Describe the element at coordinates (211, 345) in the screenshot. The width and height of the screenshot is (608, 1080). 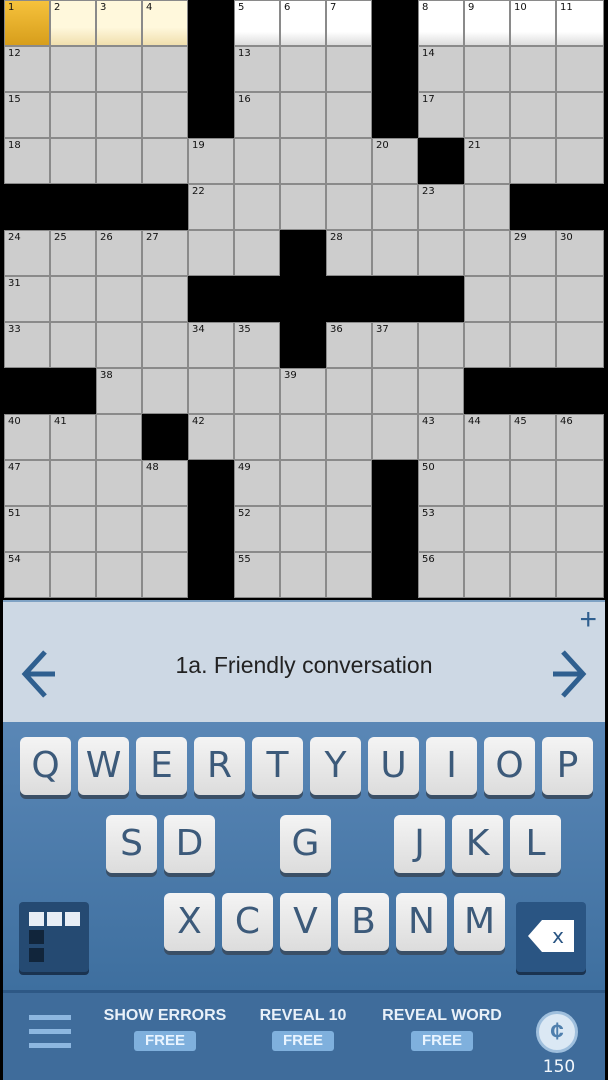
I see `grid-cell: 34` at that location.